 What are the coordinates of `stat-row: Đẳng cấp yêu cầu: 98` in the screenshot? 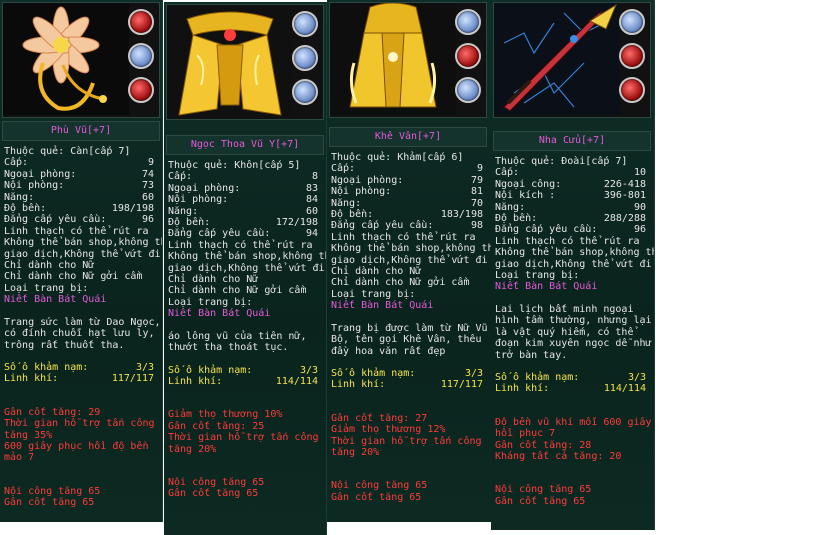 It's located at (410, 225).